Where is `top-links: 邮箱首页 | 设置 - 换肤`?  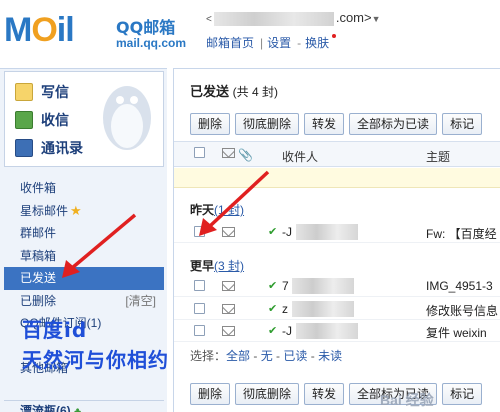
top-links: 邮箱首页 | 设置 - 换肤 is located at coordinates (272, 42).